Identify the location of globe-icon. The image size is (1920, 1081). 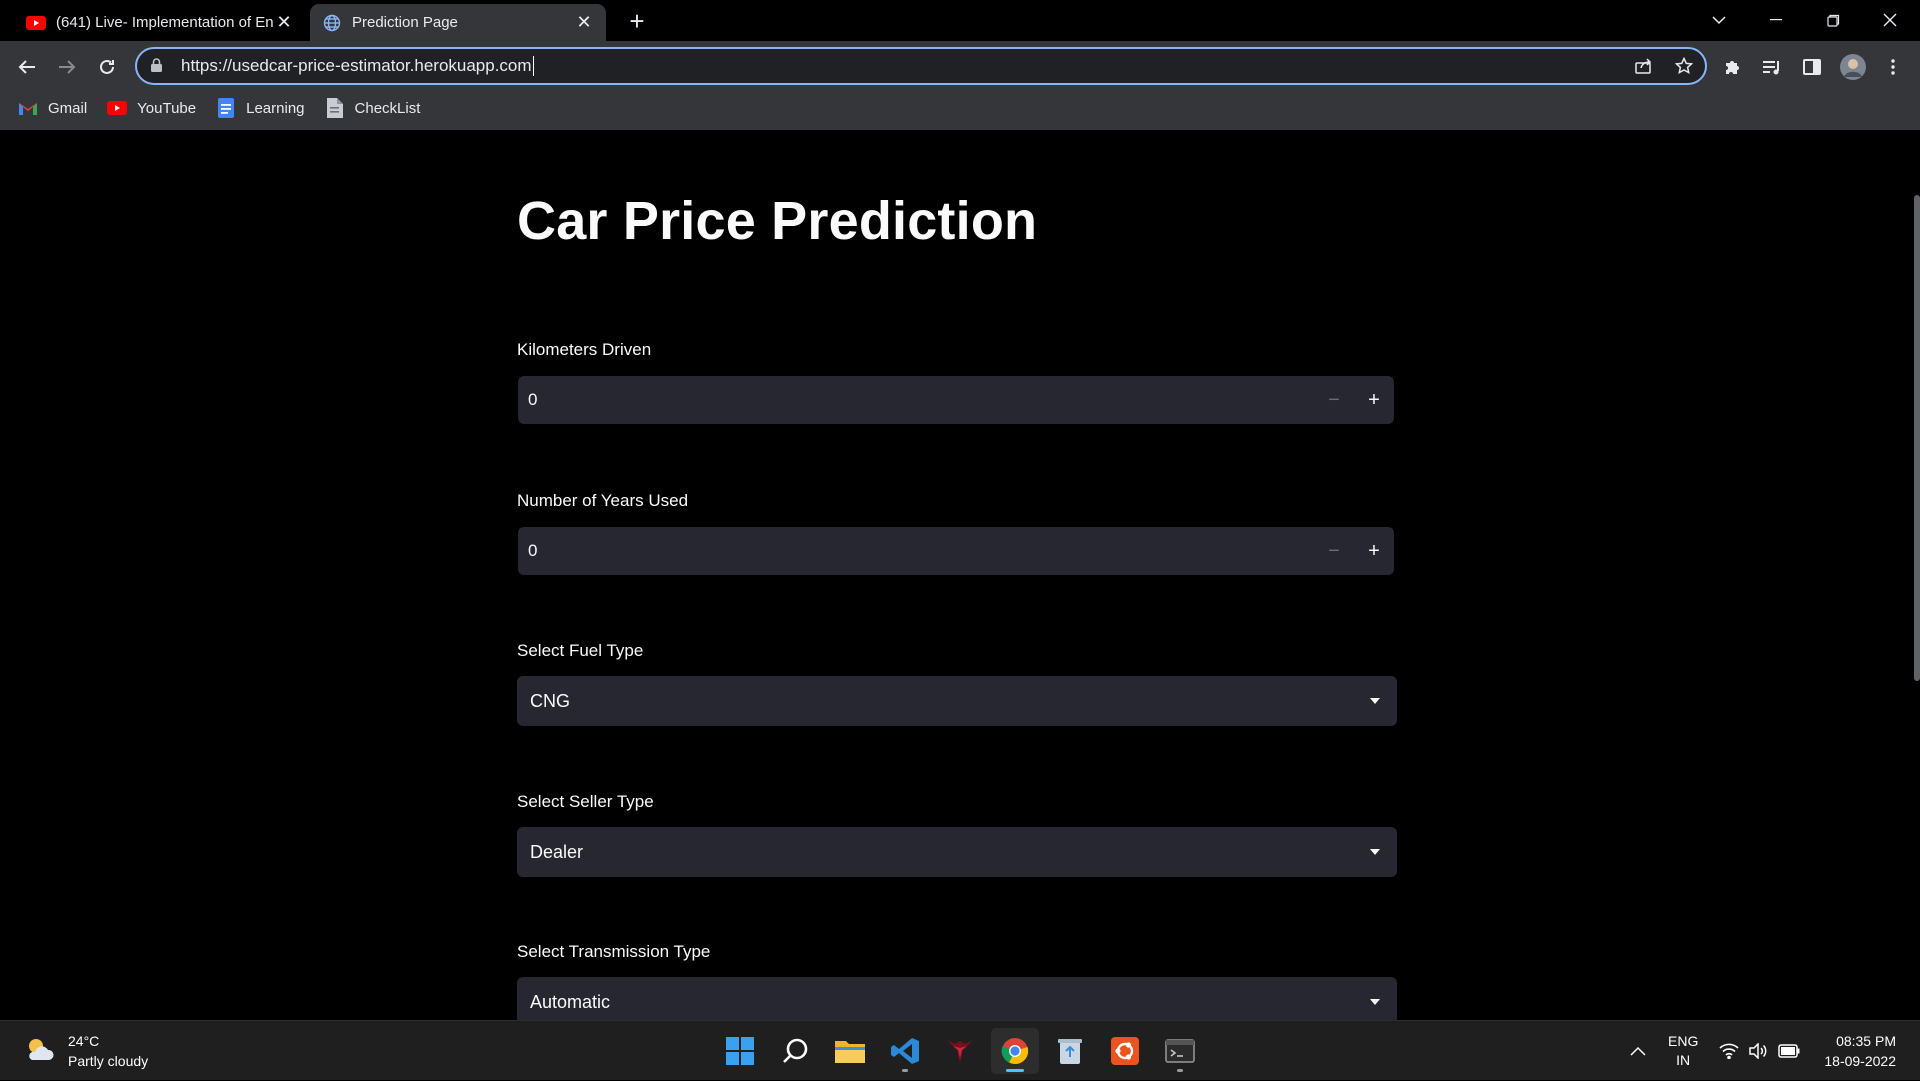
(332, 23).